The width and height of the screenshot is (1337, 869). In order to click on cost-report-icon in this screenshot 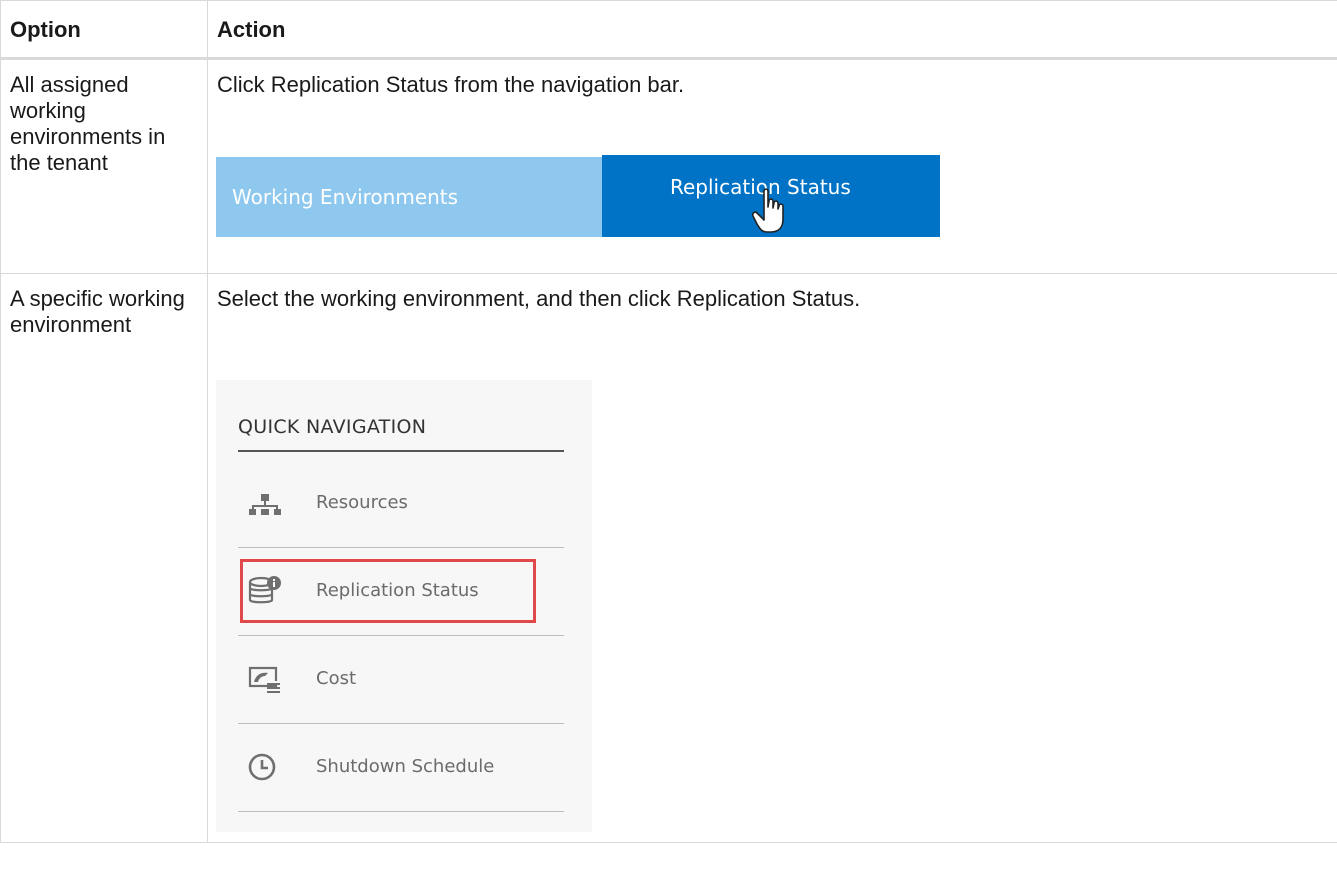, I will do `click(264, 679)`.